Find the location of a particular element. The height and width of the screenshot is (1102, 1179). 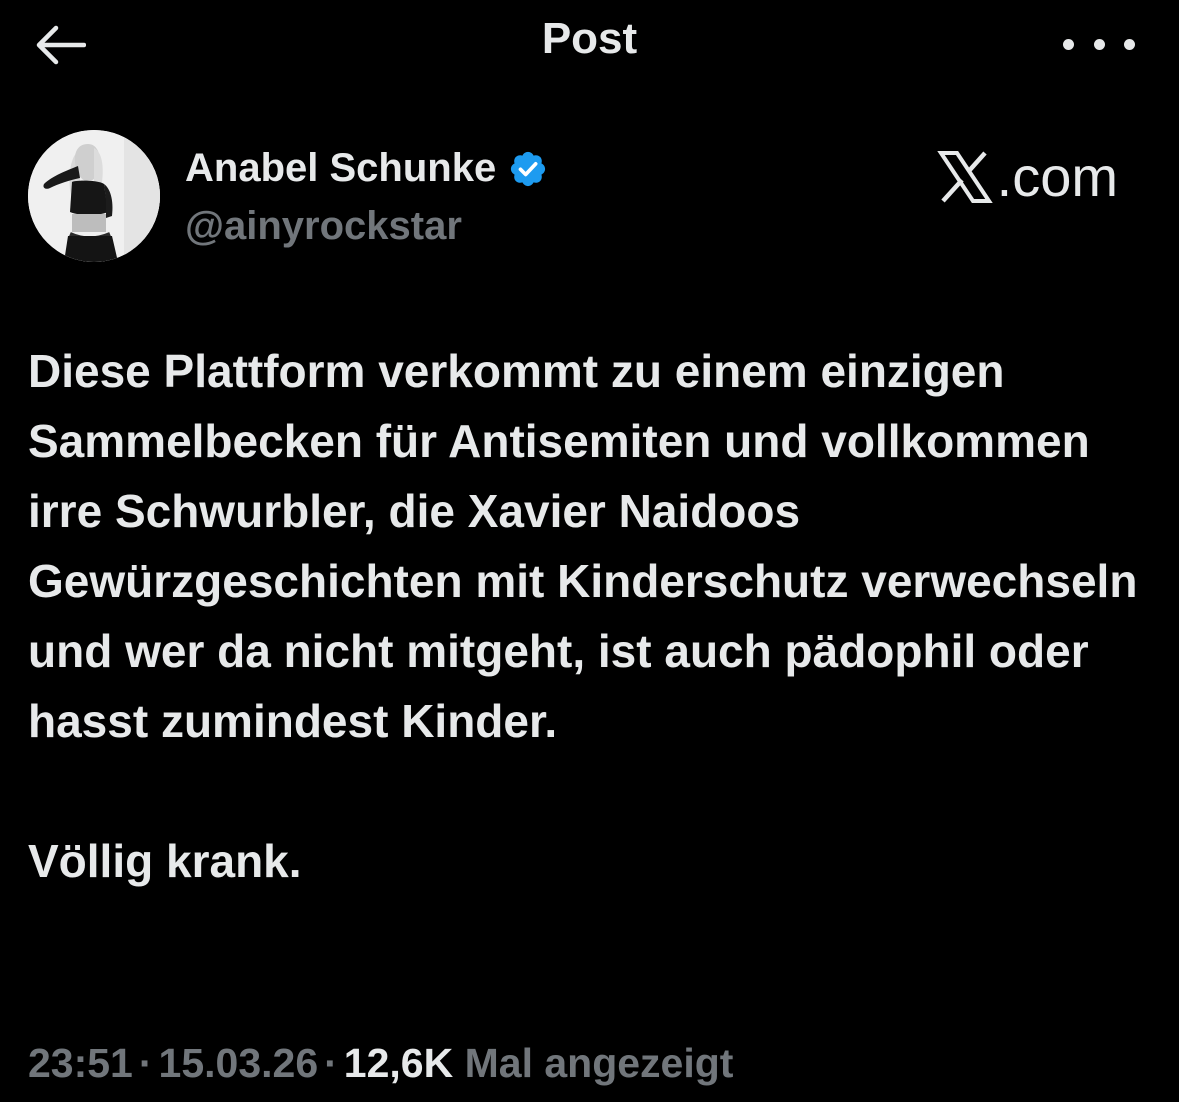

avatar is located at coordinates (94, 196).